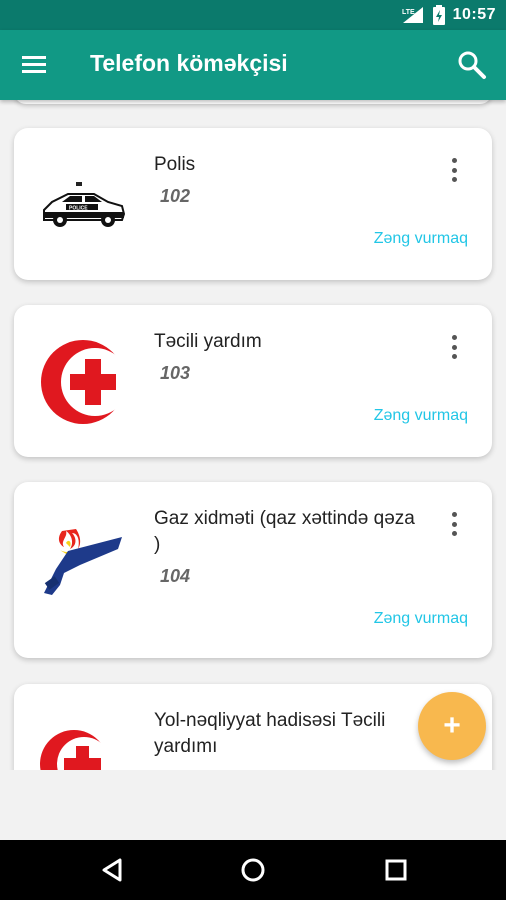 This screenshot has width=506, height=900. What do you see at coordinates (438, 15) in the screenshot?
I see `battery-icon` at bounding box center [438, 15].